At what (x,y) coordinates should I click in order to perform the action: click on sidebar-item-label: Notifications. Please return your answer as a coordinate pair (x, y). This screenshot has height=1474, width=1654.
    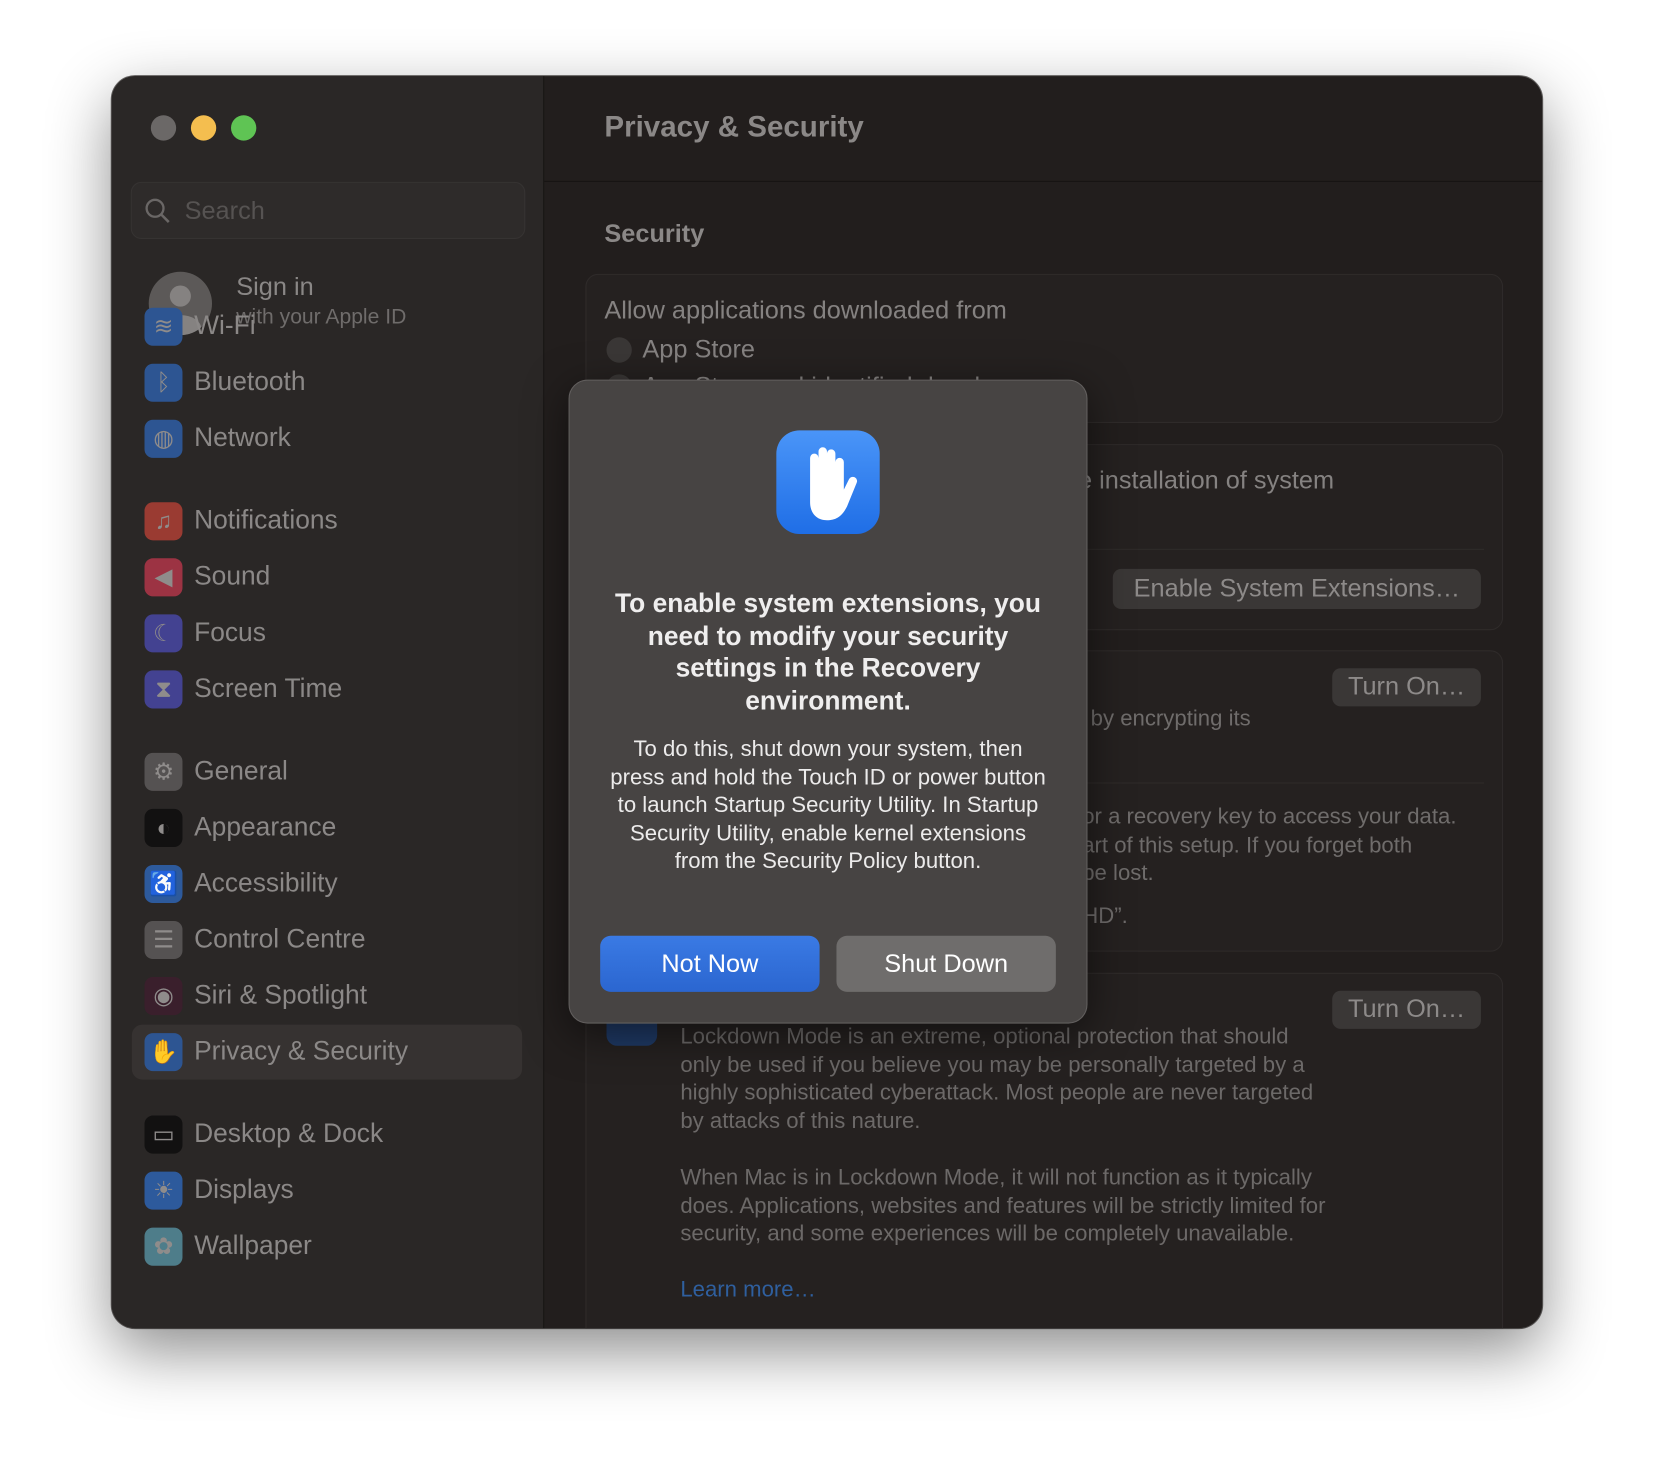
    Looking at the image, I should click on (266, 520).